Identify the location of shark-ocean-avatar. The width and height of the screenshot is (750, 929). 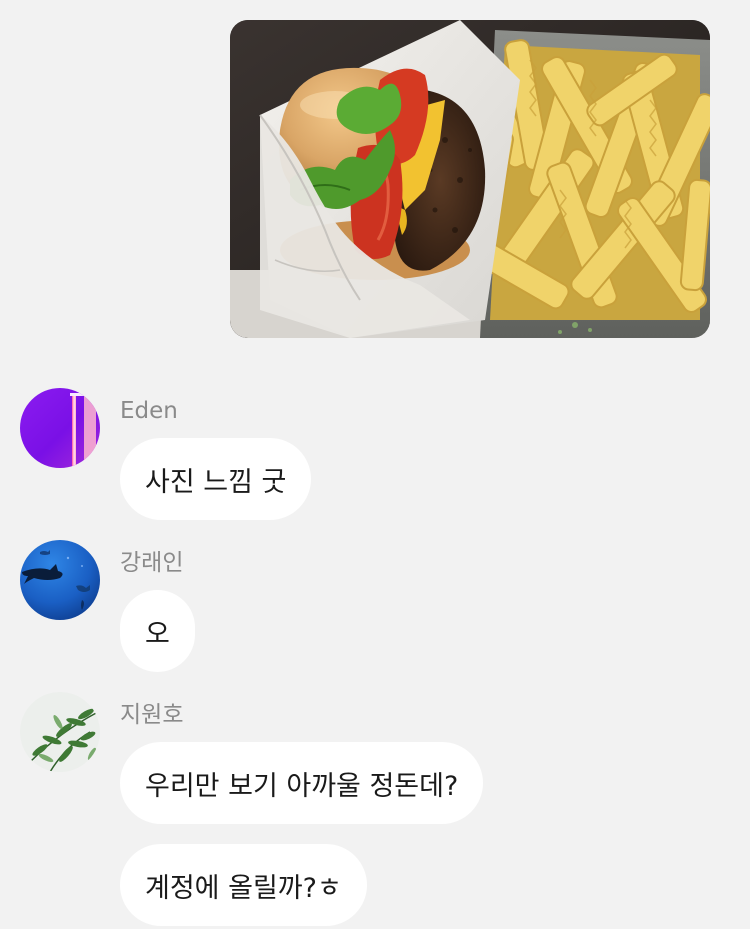
(60, 580).